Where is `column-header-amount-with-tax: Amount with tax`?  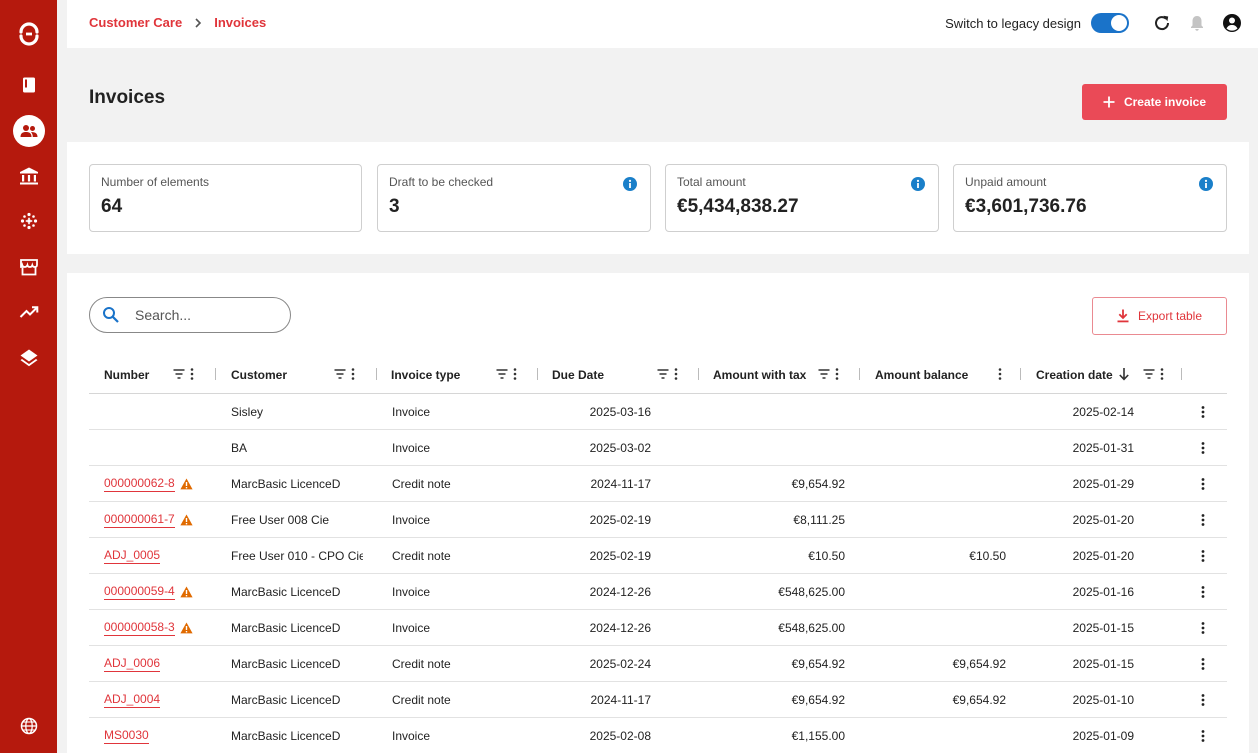
column-header-amount-with-tax: Amount with tax is located at coordinates (759, 375).